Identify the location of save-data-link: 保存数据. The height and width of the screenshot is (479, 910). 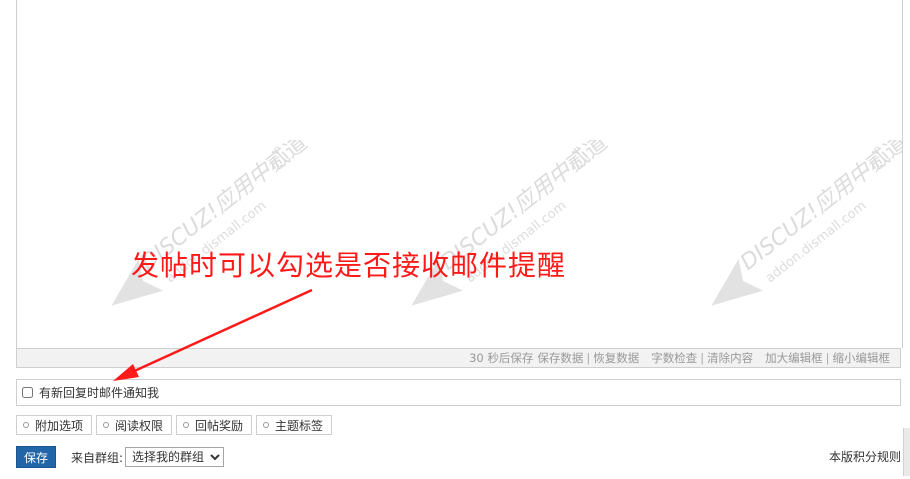
(560, 358).